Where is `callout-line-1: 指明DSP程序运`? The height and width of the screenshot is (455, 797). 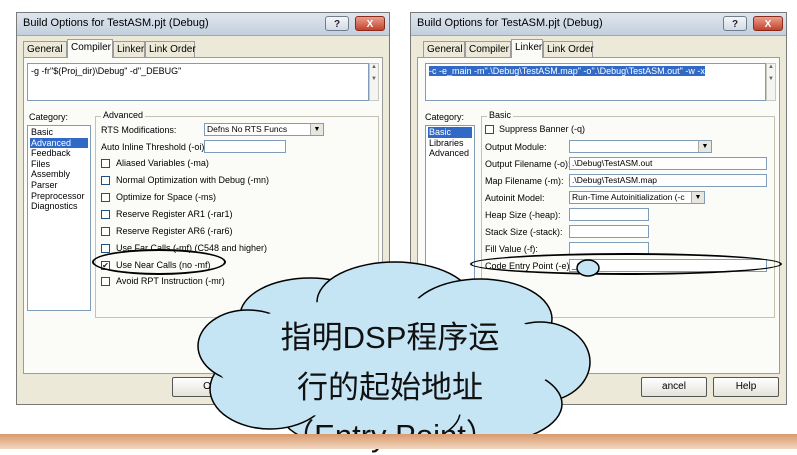
callout-line-1: 指明DSP程序运 is located at coordinates (390, 337).